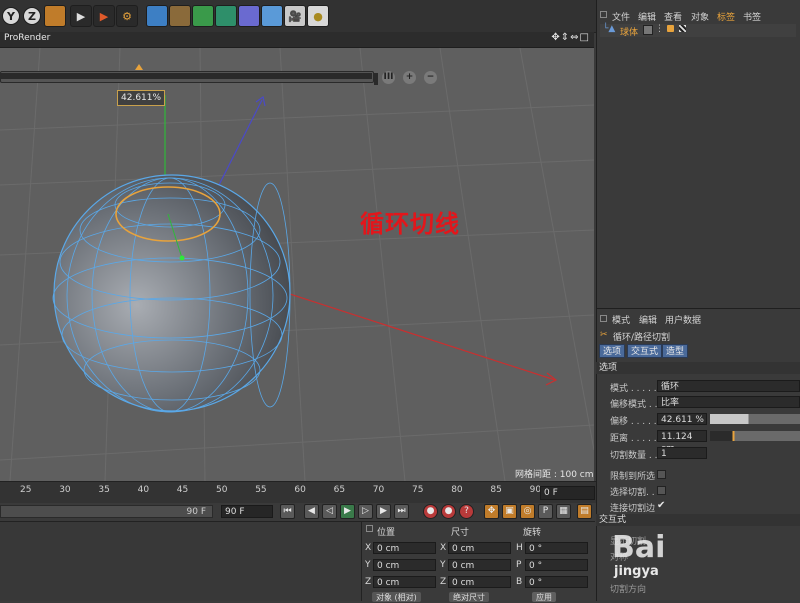 The width and height of the screenshot is (800, 603). I want to click on light-icon: ●, so click(318, 16).